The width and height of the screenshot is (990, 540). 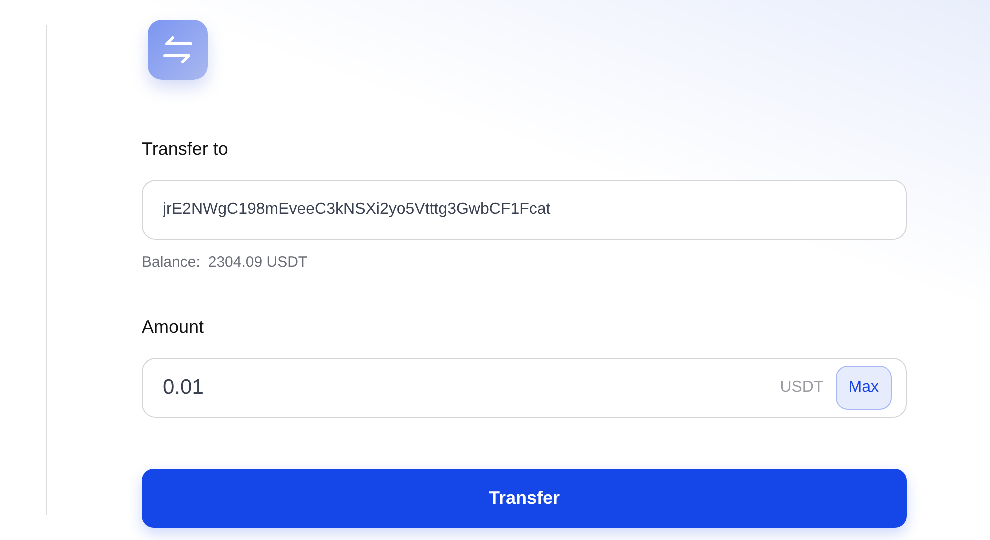 What do you see at coordinates (524, 388) in the screenshot?
I see `amount-input-field: 0.01 USDT Max` at bounding box center [524, 388].